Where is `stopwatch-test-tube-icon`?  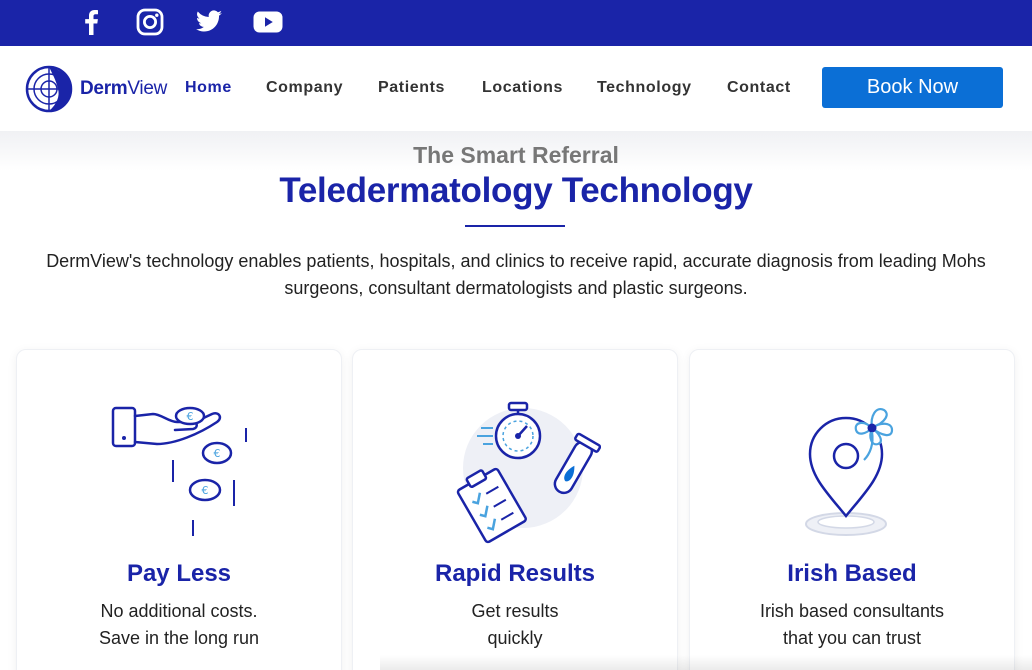 stopwatch-test-tube-icon is located at coordinates (528, 472).